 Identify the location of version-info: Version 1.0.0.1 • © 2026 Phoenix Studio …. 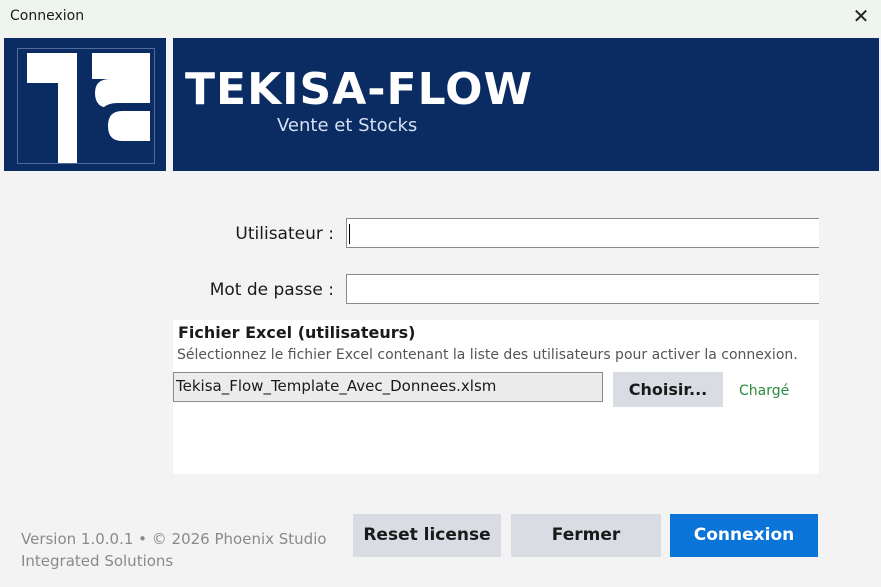
(174, 550).